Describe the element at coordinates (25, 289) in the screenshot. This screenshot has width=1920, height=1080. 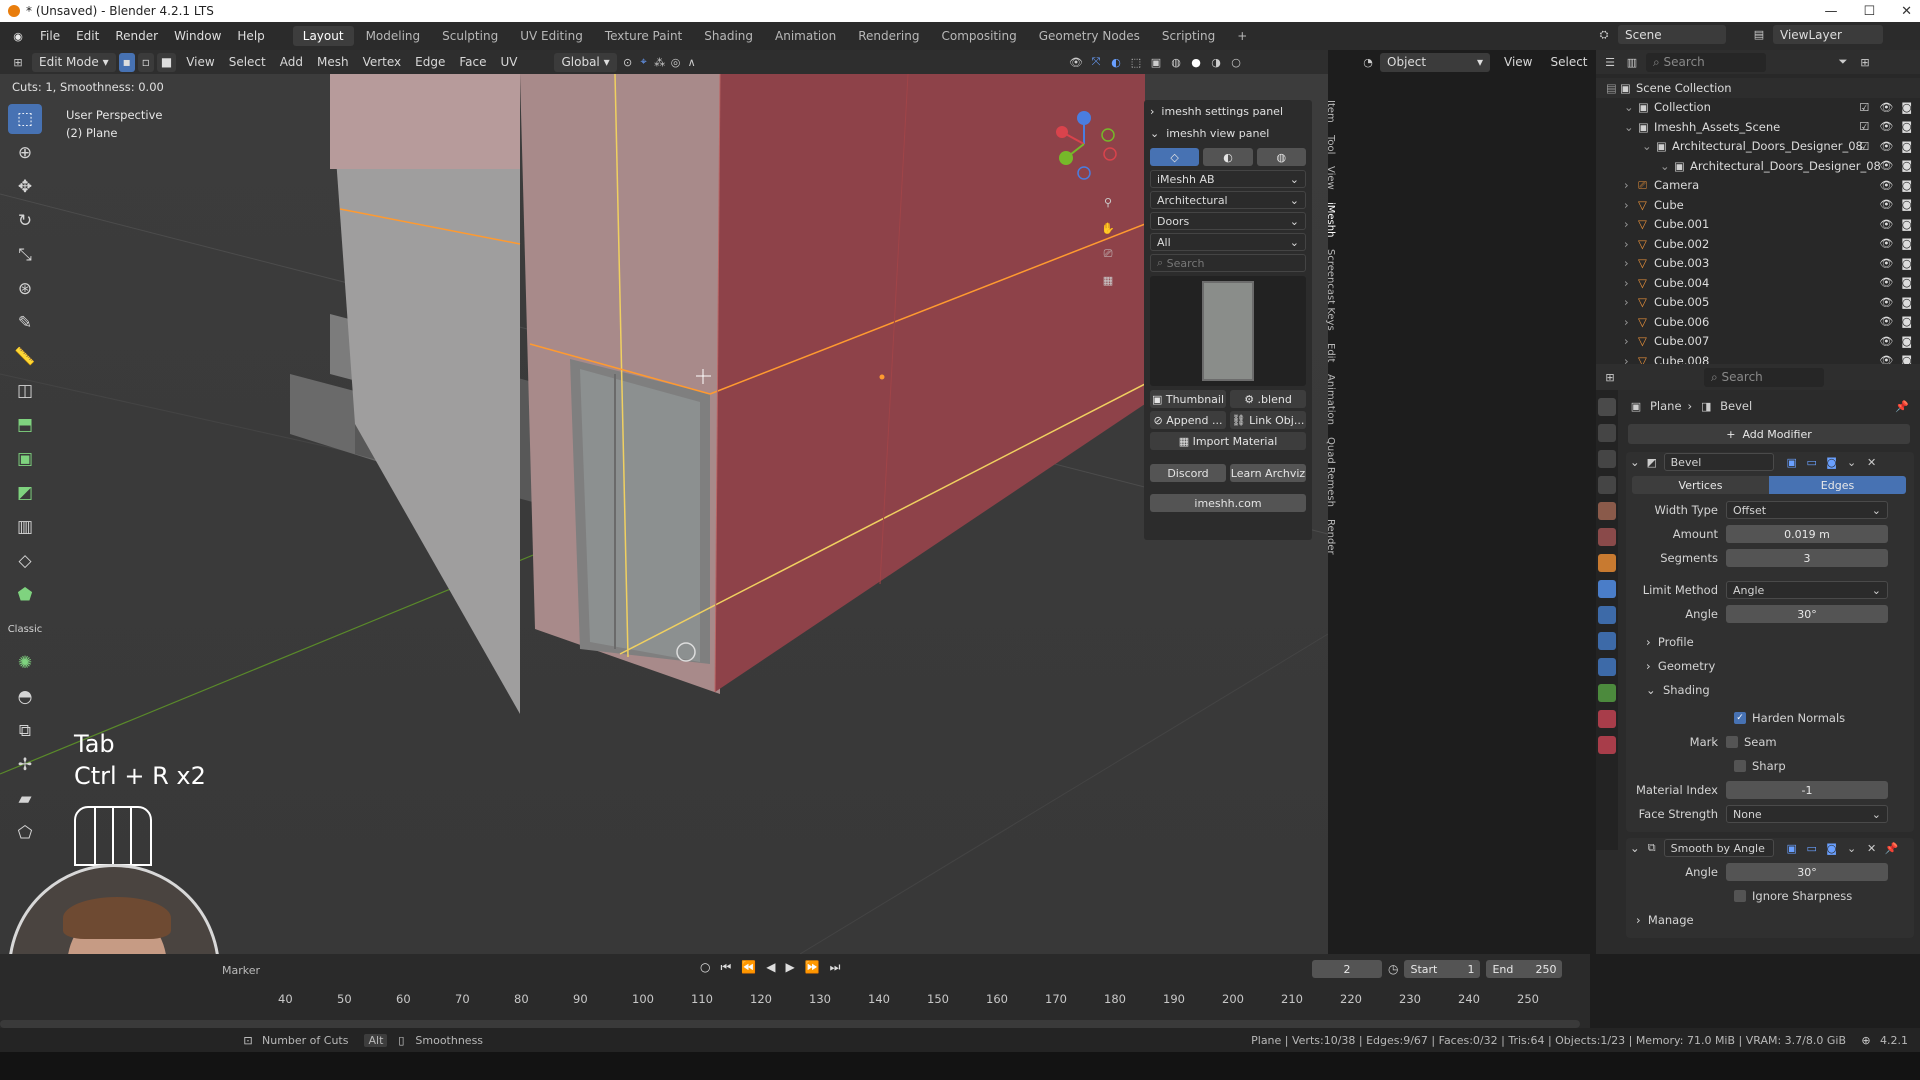
I see `transform-tool-icon: ⊛` at that location.